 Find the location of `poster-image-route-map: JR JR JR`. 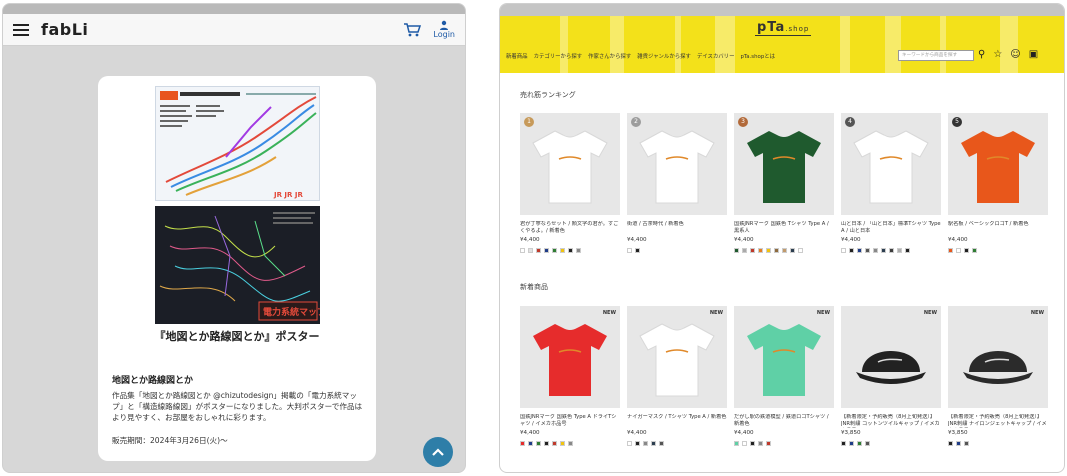

poster-image-route-map: JR JR JR is located at coordinates (237, 143).